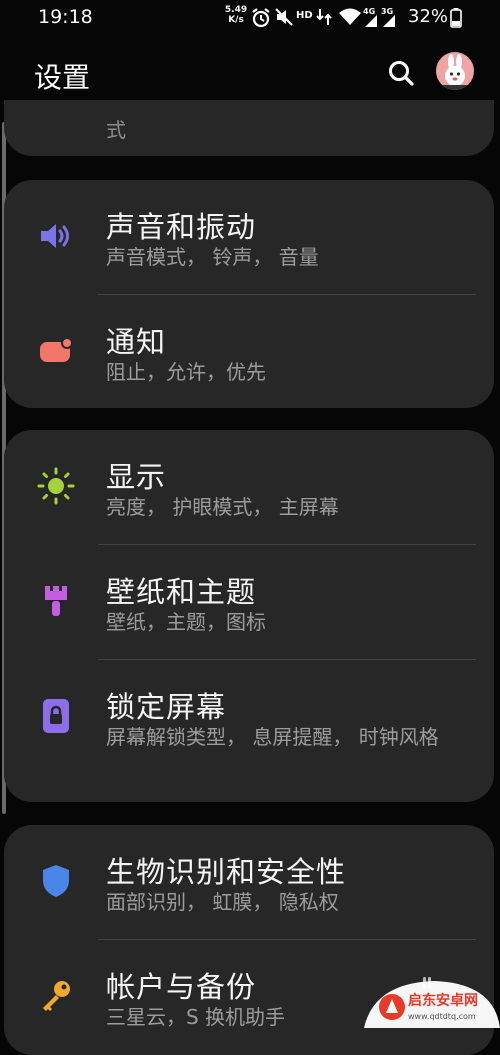 The image size is (500, 1055). Describe the element at coordinates (249, 351) in the screenshot. I see `settings-item-notifications: 通知 阻止，允许，优先` at that location.